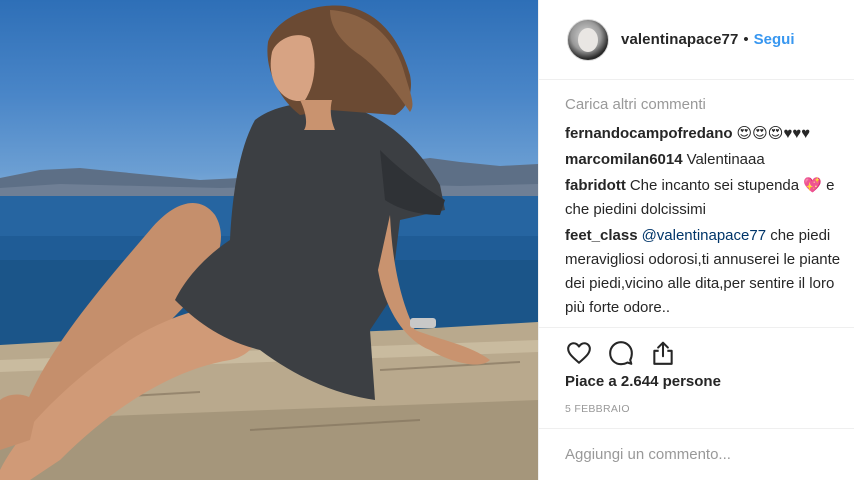 Image resolution: width=854 pixels, height=480 pixels. I want to click on comment-text: Valentinaaa, so click(725, 159).